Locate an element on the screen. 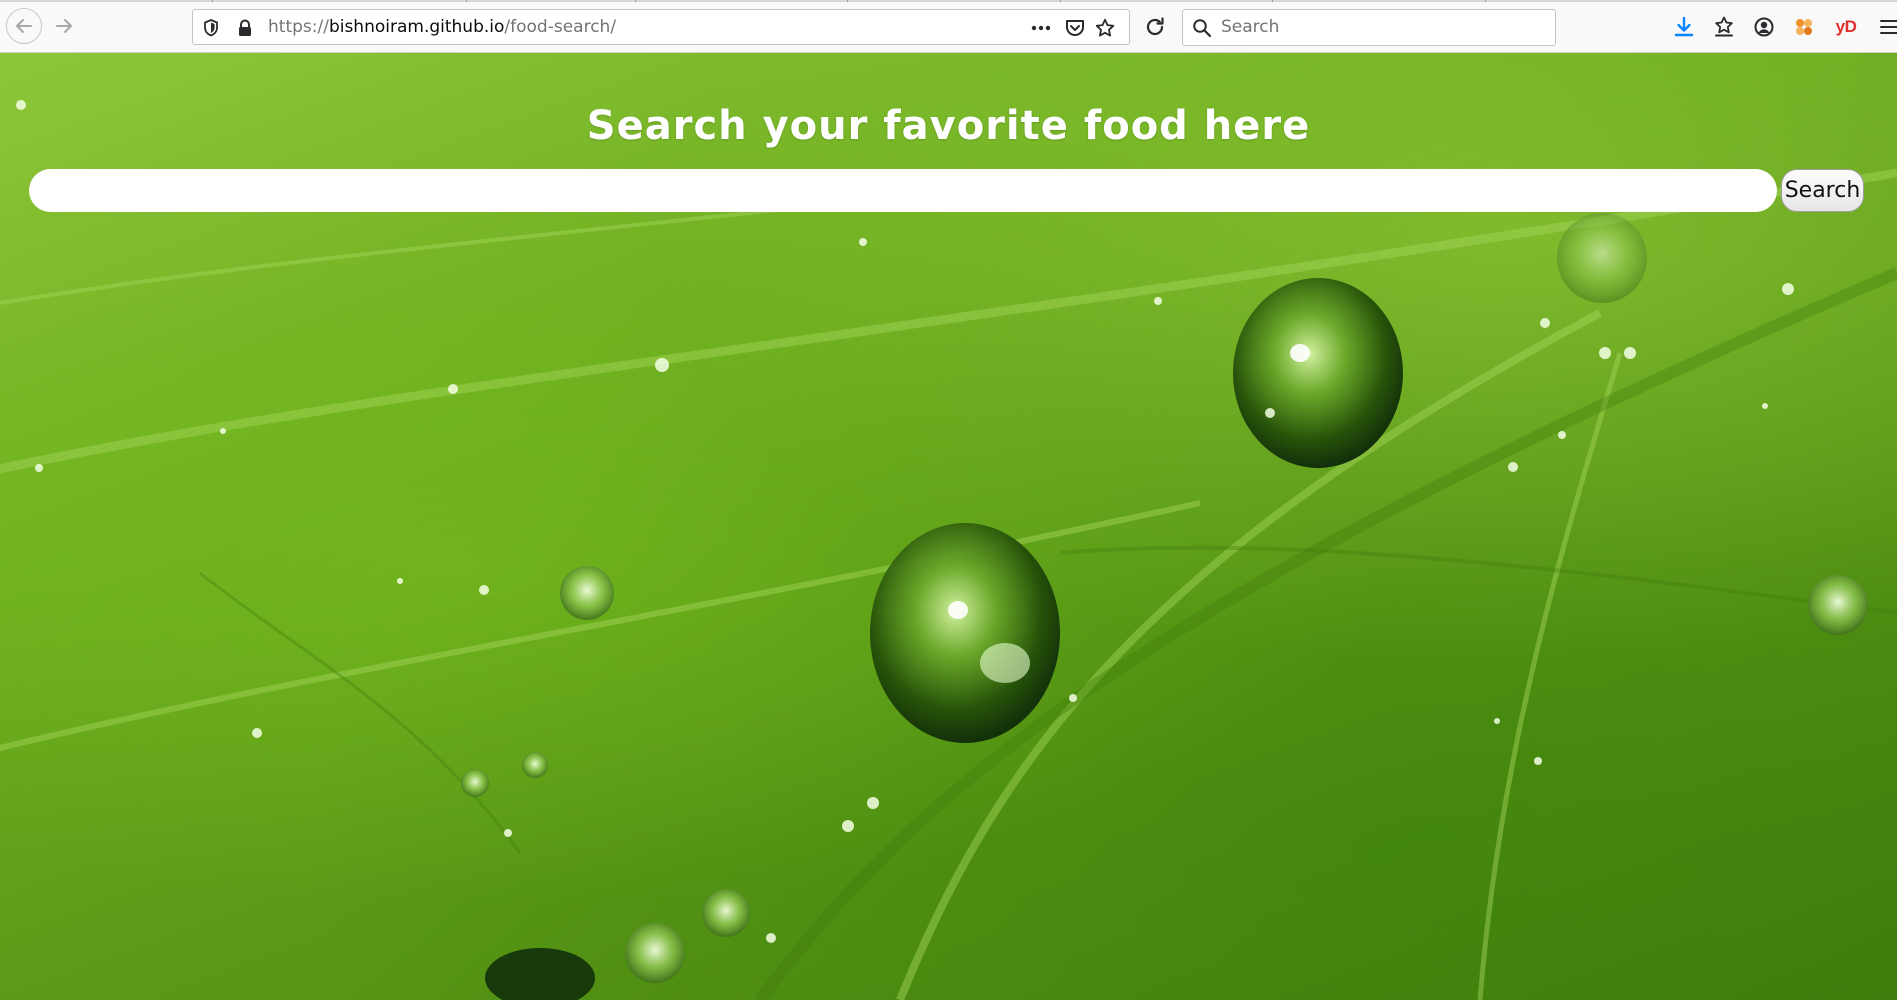  hamburger-menu-icon is located at coordinates (1888, 27).